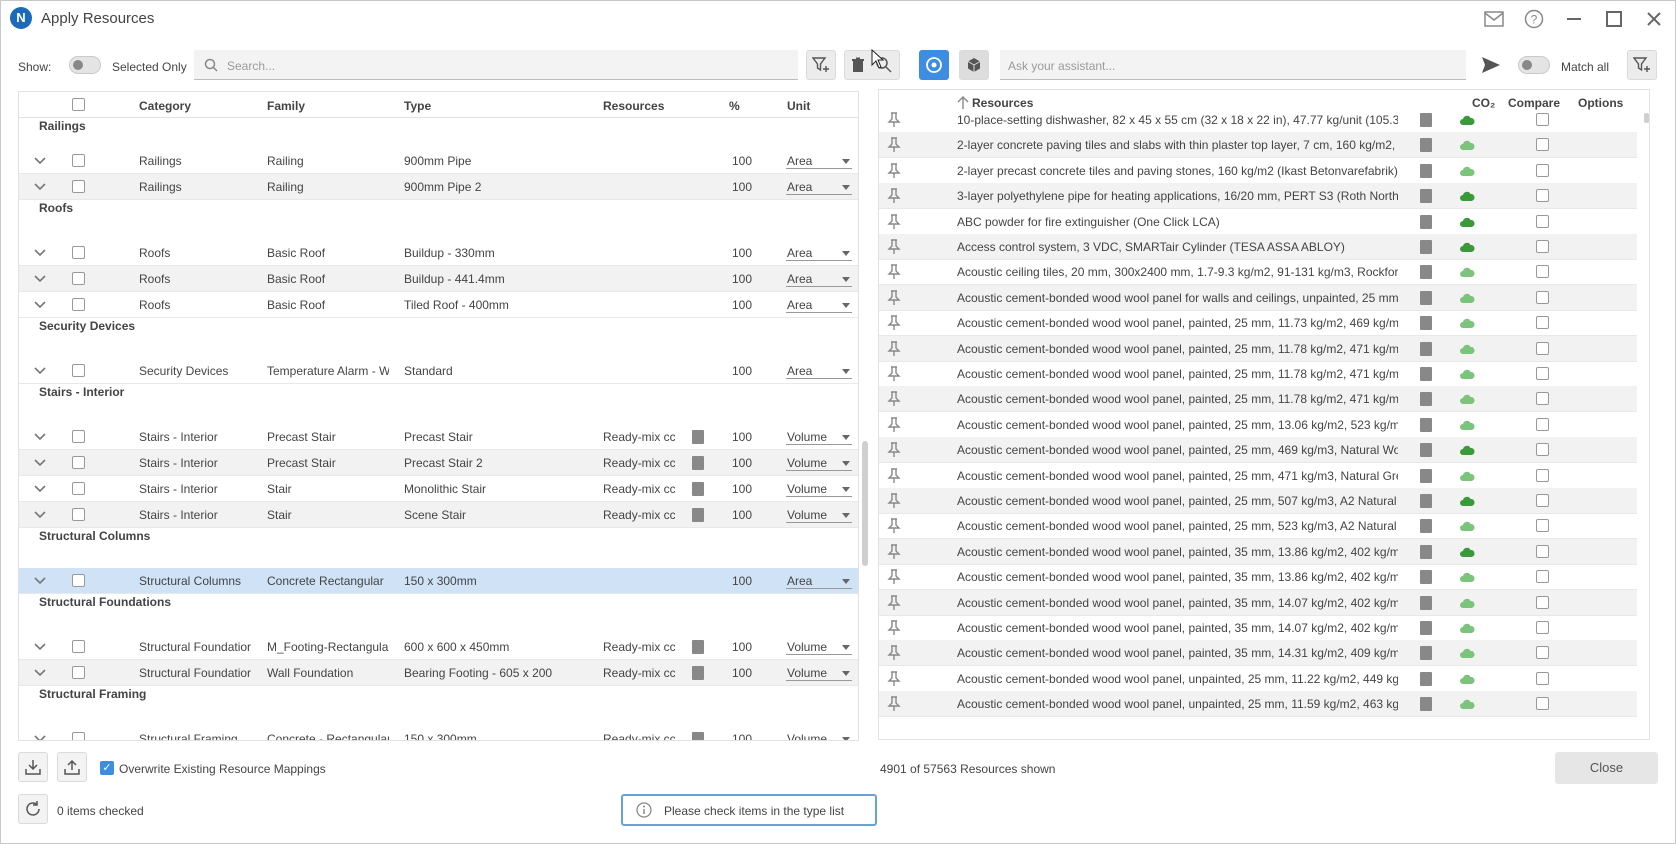 This screenshot has width=1676, height=844. What do you see at coordinates (1614, 19) in the screenshot?
I see `maximize-icon` at bounding box center [1614, 19].